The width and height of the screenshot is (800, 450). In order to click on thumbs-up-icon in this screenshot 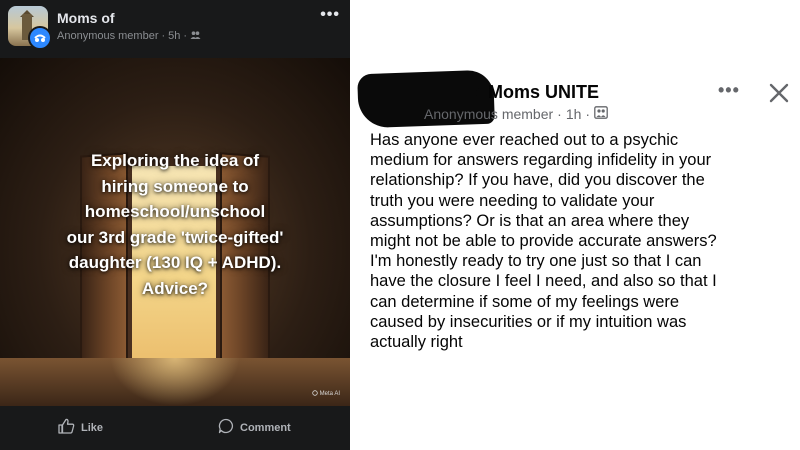, I will do `click(66, 427)`.